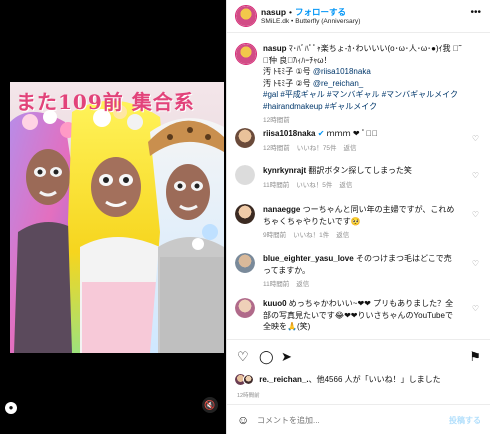 Image resolution: width=490 pixels, height=434 pixels. I want to click on heart-icon: ♡, so click(243, 356).